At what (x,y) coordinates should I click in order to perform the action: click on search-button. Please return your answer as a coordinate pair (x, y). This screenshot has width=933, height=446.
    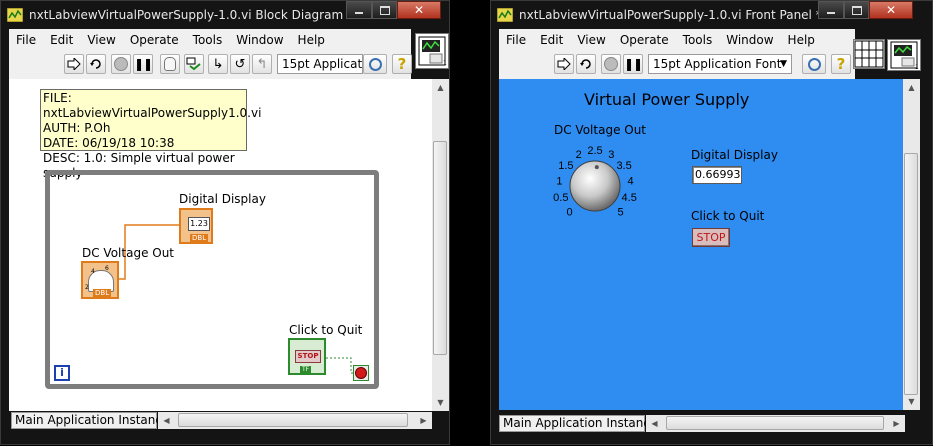
    Looking at the image, I should click on (814, 64).